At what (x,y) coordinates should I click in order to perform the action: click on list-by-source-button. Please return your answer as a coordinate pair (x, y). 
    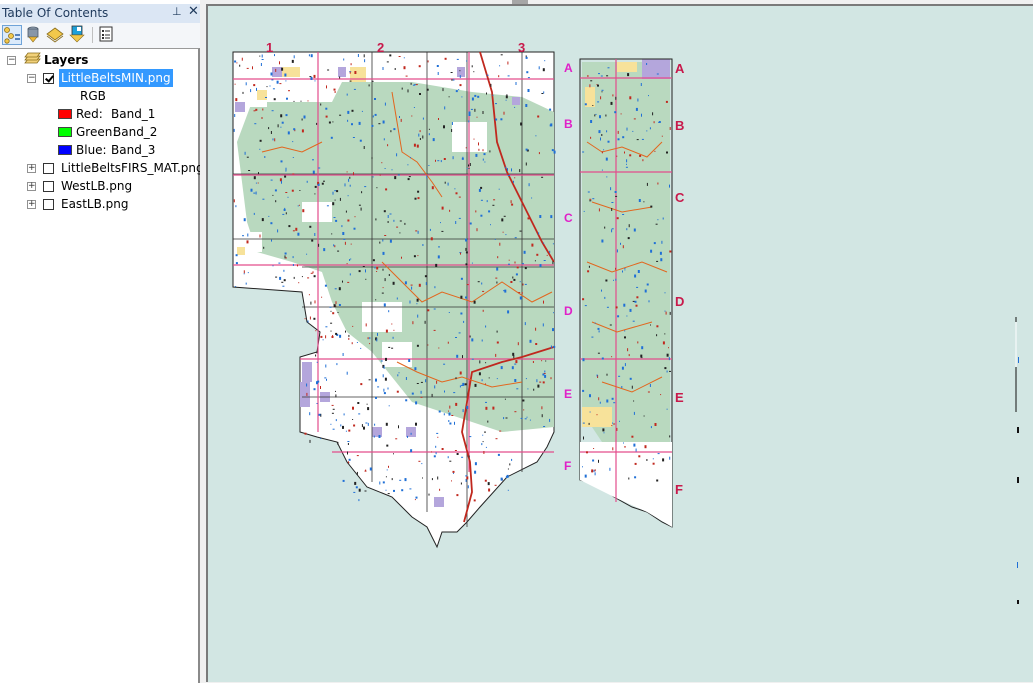
    Looking at the image, I should click on (34, 35).